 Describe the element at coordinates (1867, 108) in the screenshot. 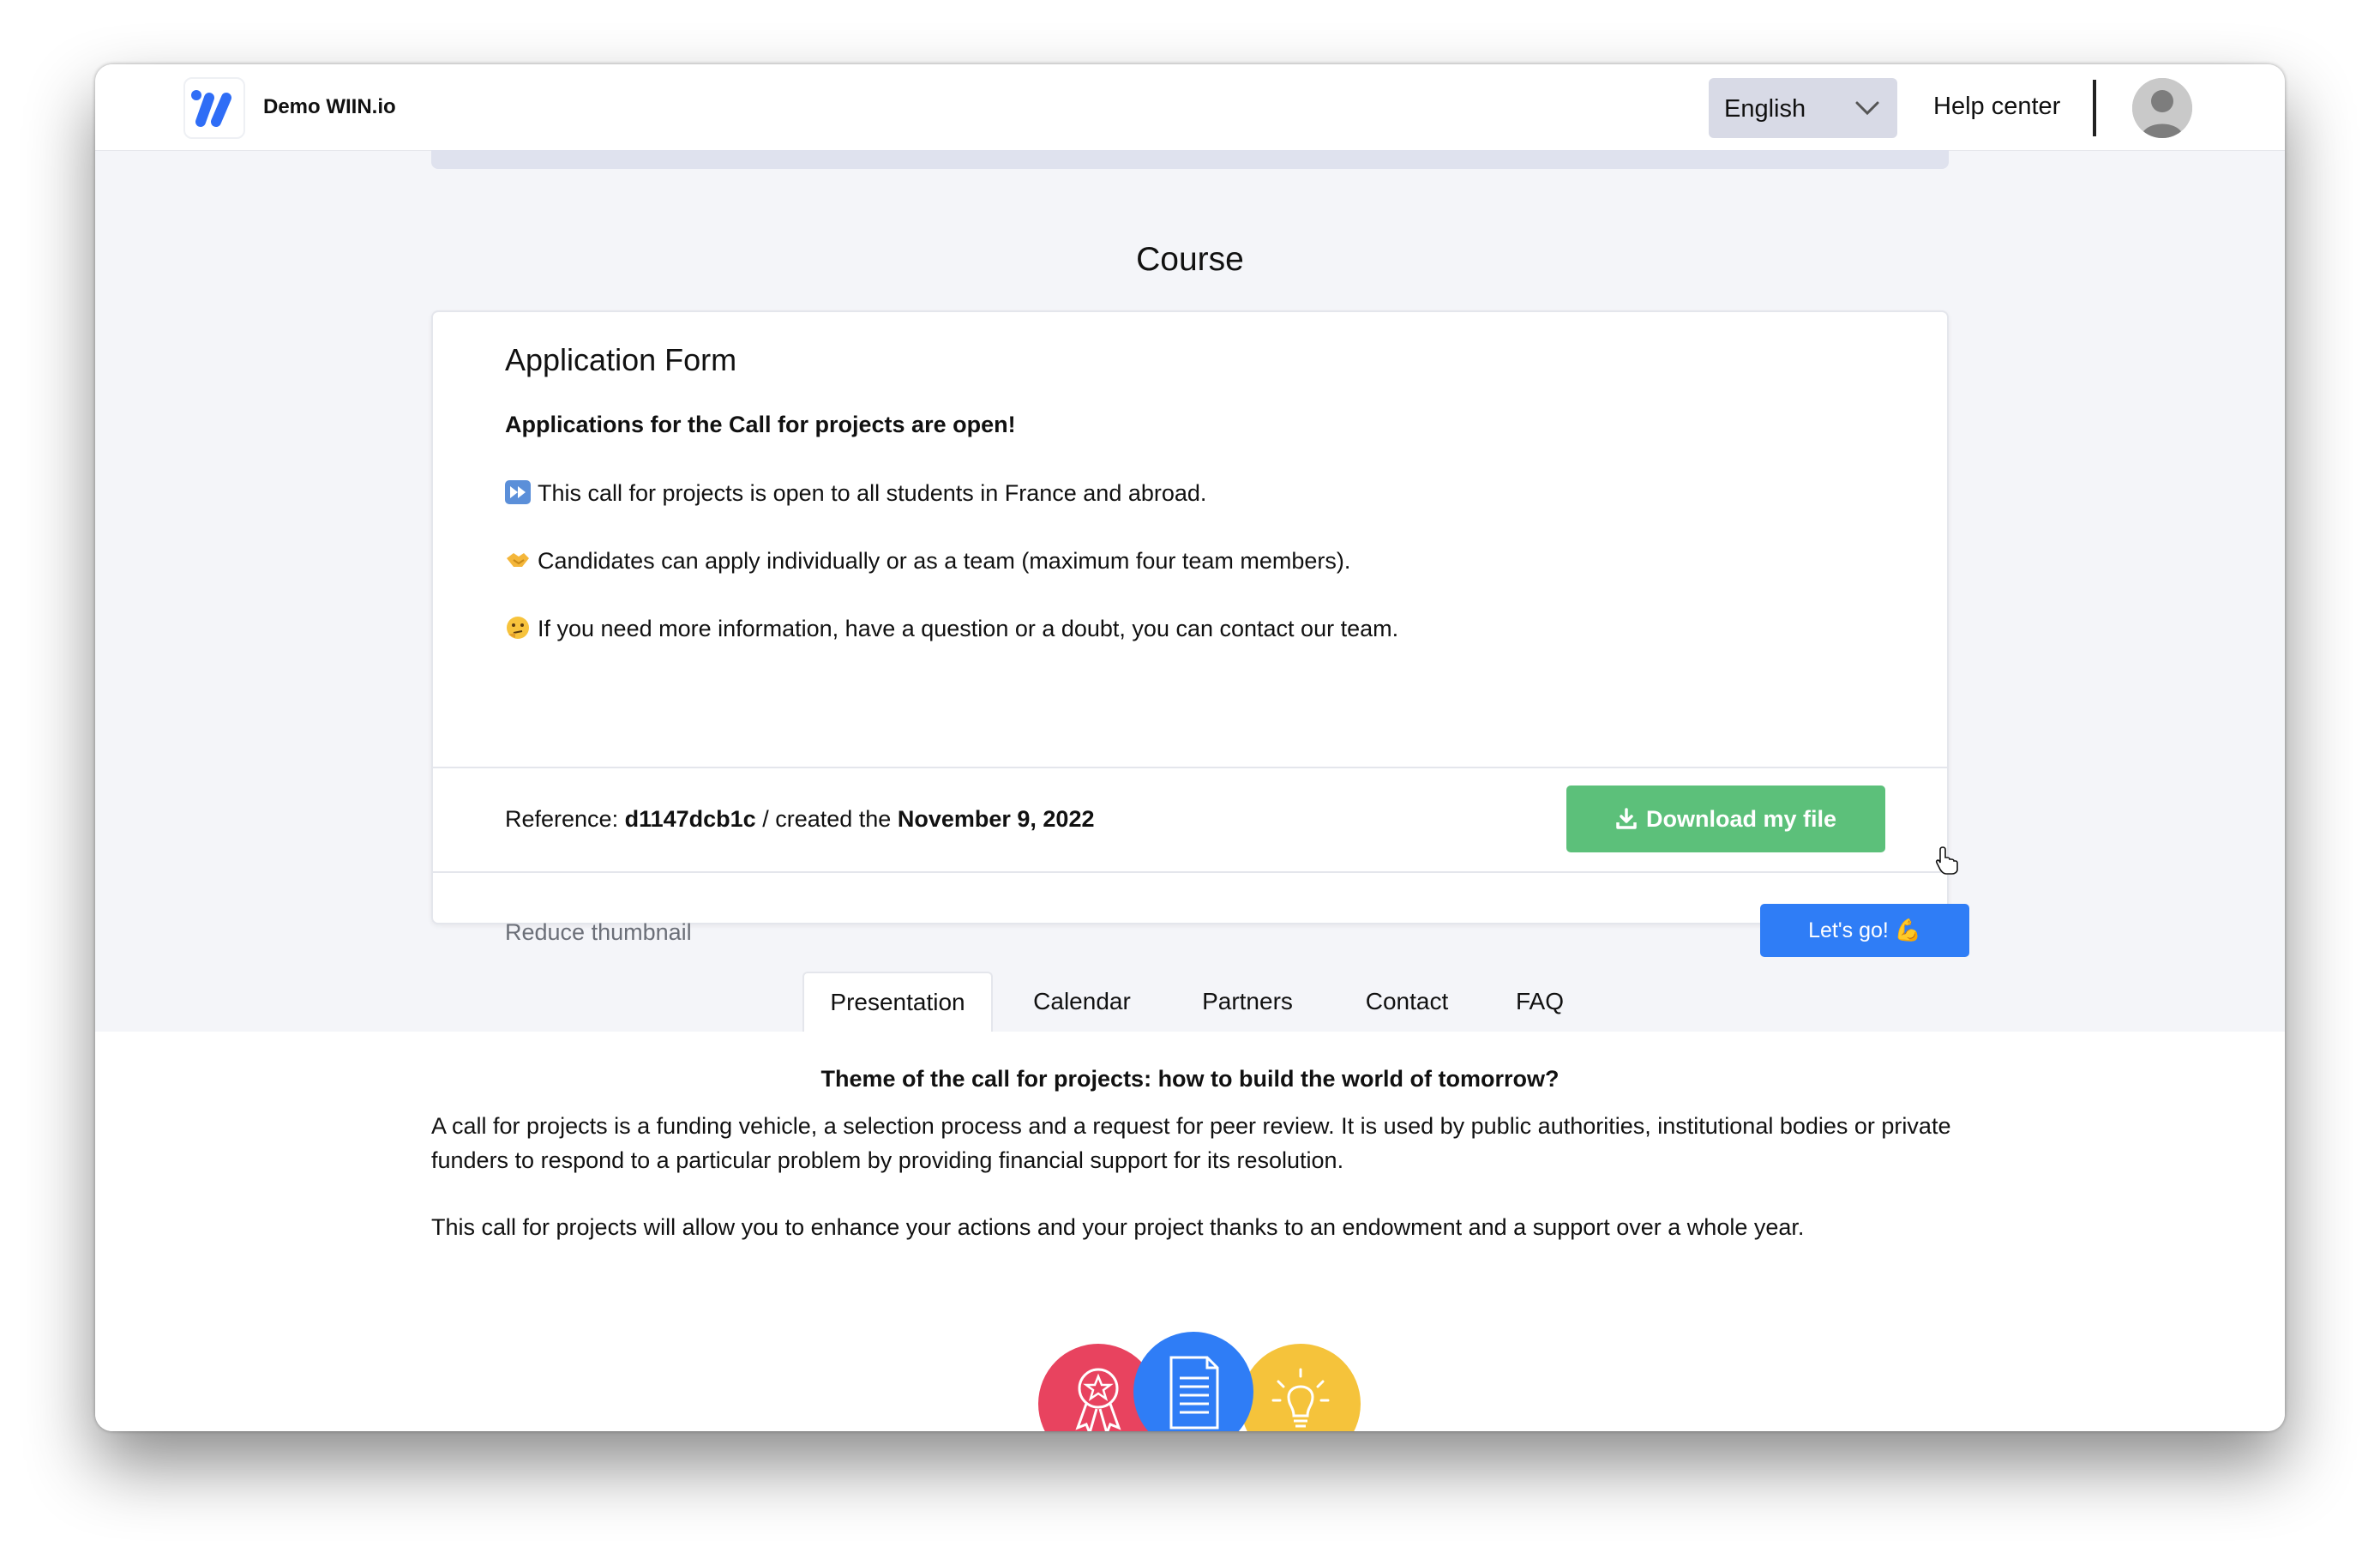

I see `chevron-down-icon` at that location.